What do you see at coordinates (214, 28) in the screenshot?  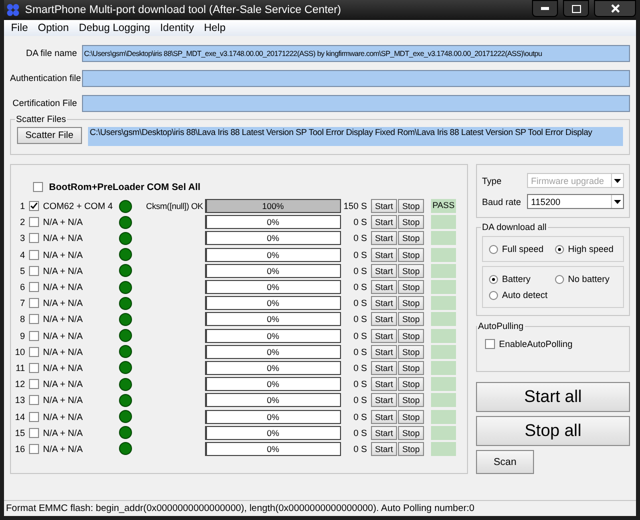 I see `menu-item: Help` at bounding box center [214, 28].